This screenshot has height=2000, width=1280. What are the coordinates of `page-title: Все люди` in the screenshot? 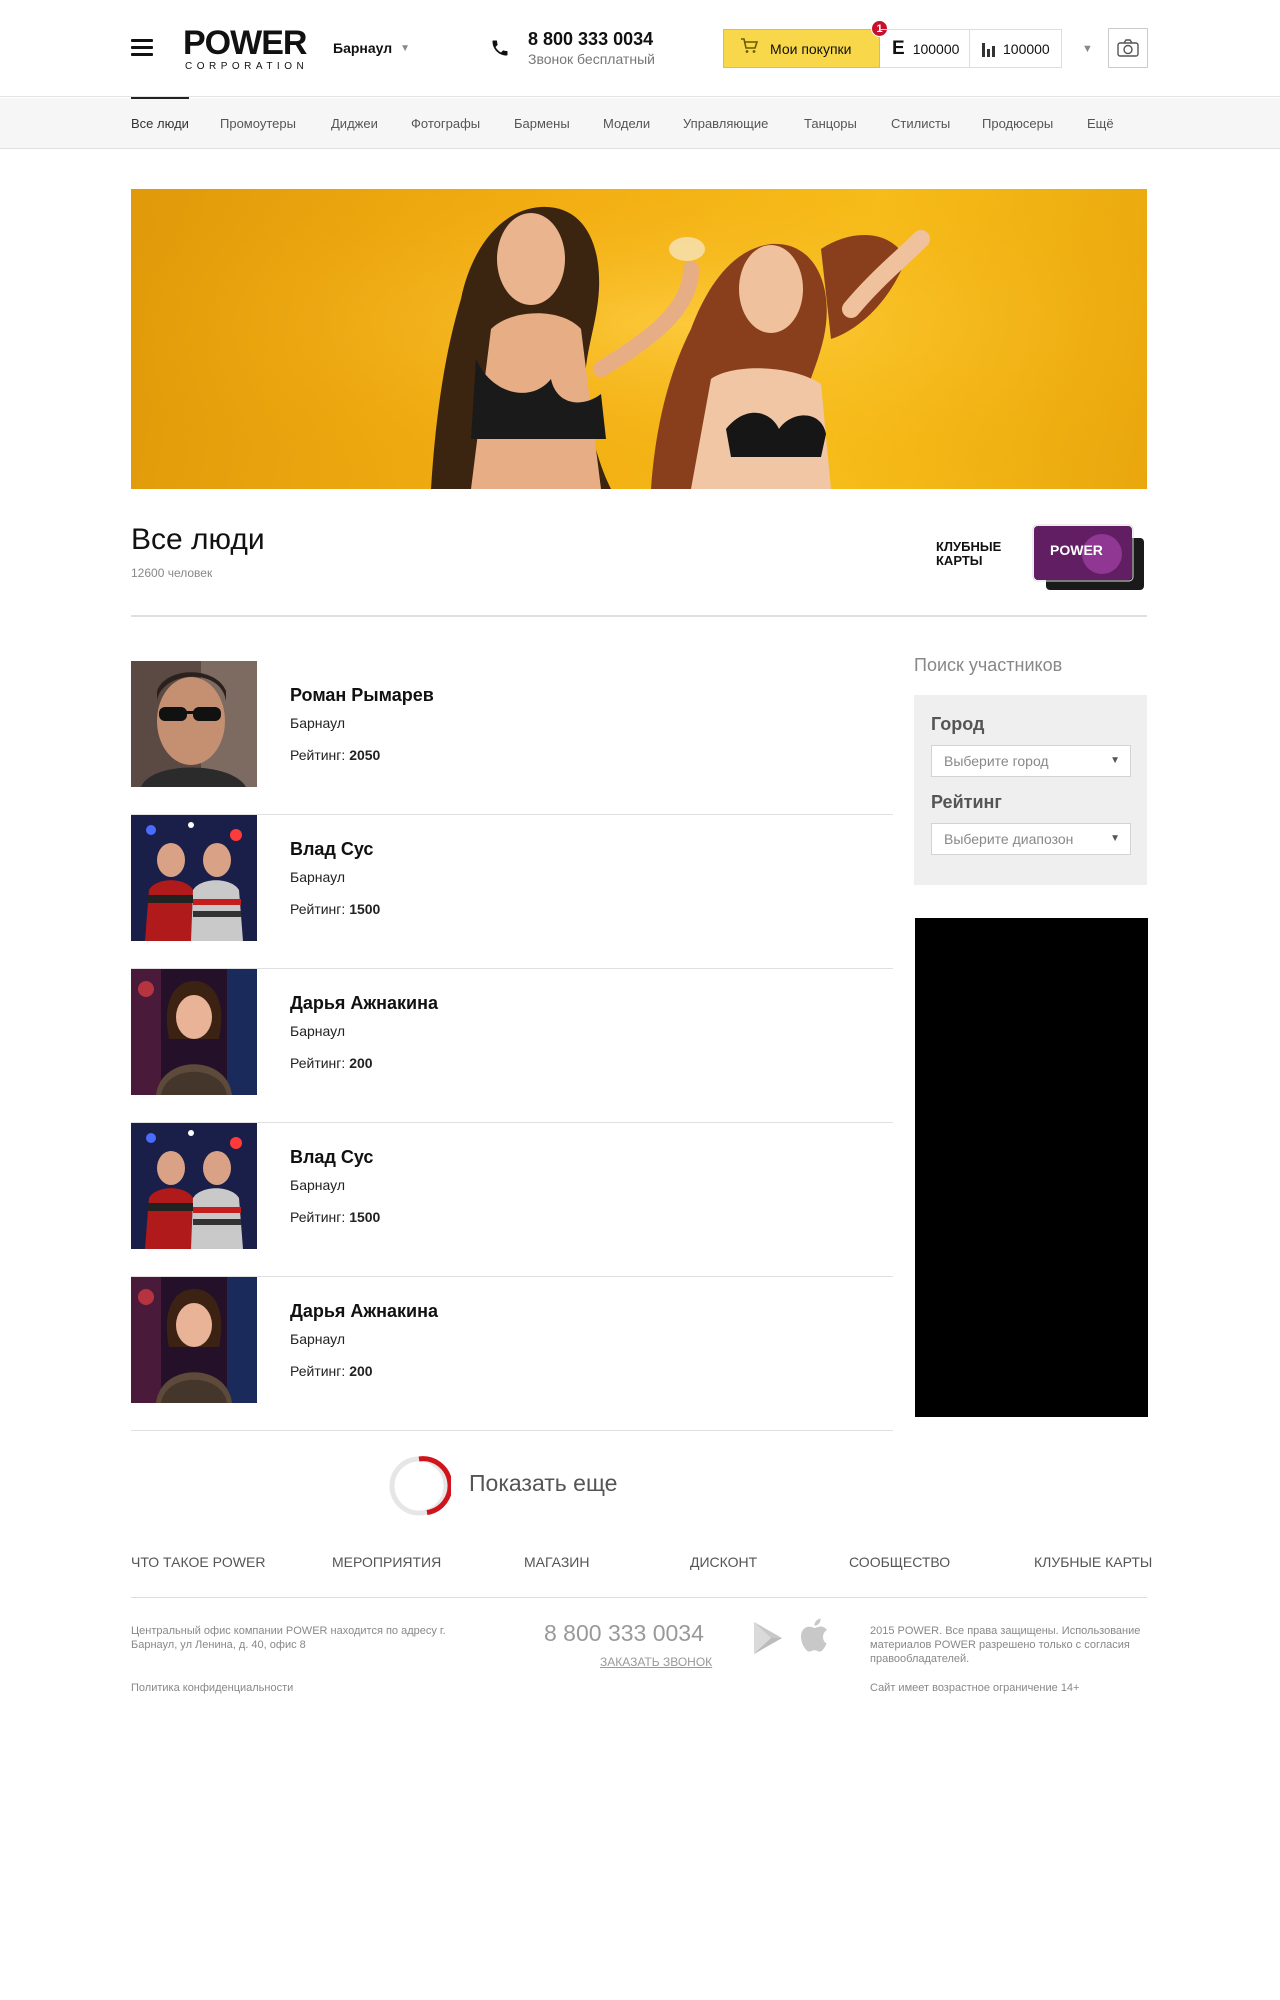 It's located at (198, 539).